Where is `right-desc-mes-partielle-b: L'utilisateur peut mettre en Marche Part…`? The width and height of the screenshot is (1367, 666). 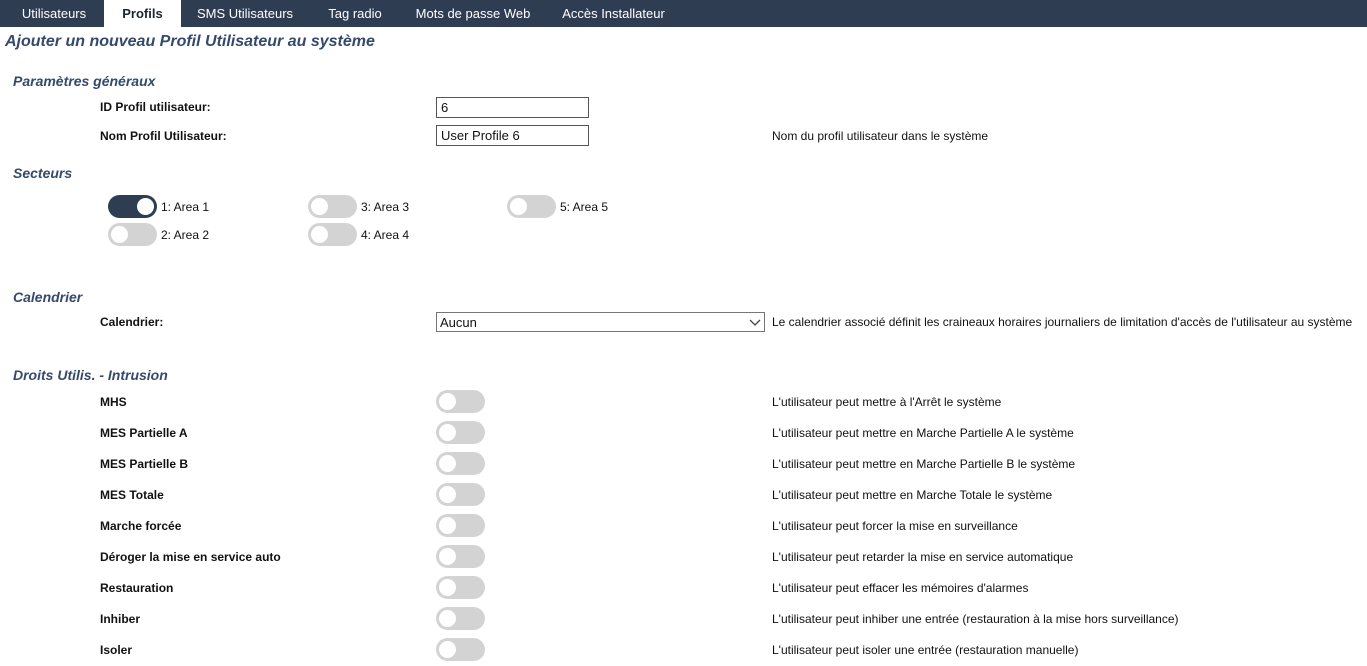 right-desc-mes-partielle-b: L'utilisateur peut mettre en Marche Part… is located at coordinates (924, 464).